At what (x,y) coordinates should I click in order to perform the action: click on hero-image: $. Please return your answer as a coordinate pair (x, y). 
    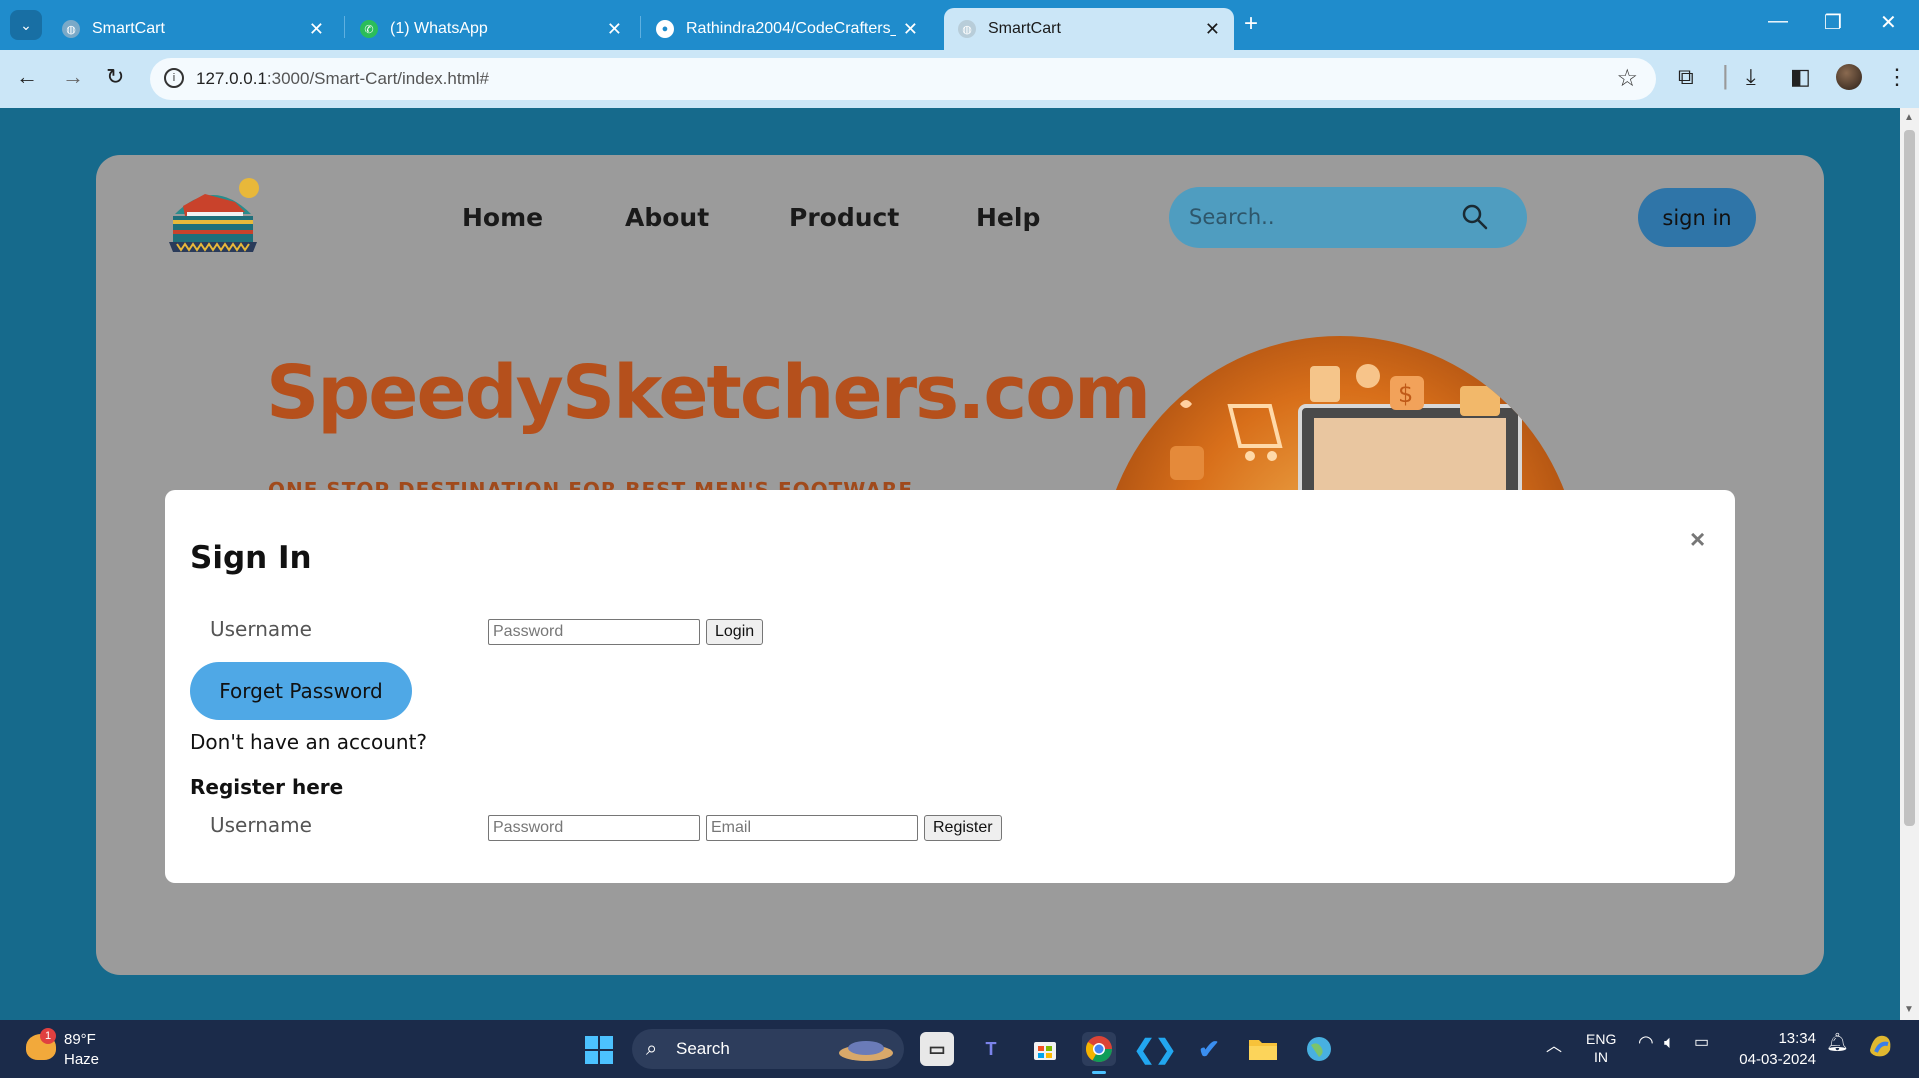
    Looking at the image, I should click on (1340, 413).